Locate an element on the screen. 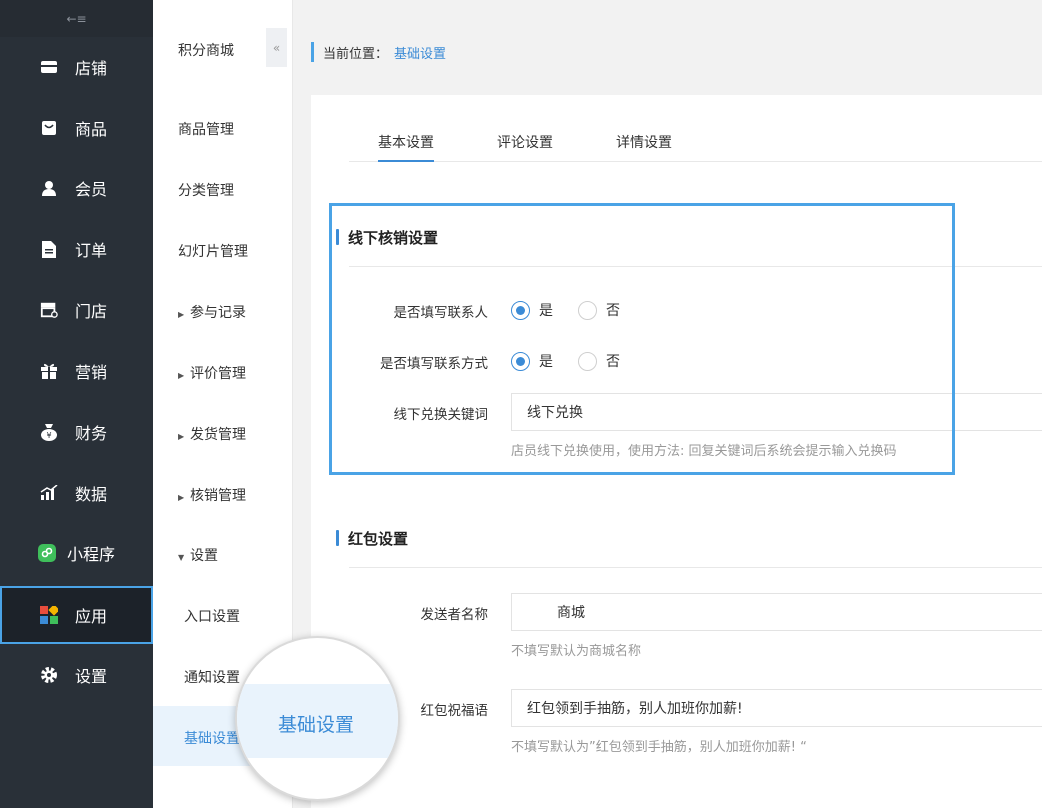 The width and height of the screenshot is (1042, 808). goods-icon is located at coordinates (49, 128).